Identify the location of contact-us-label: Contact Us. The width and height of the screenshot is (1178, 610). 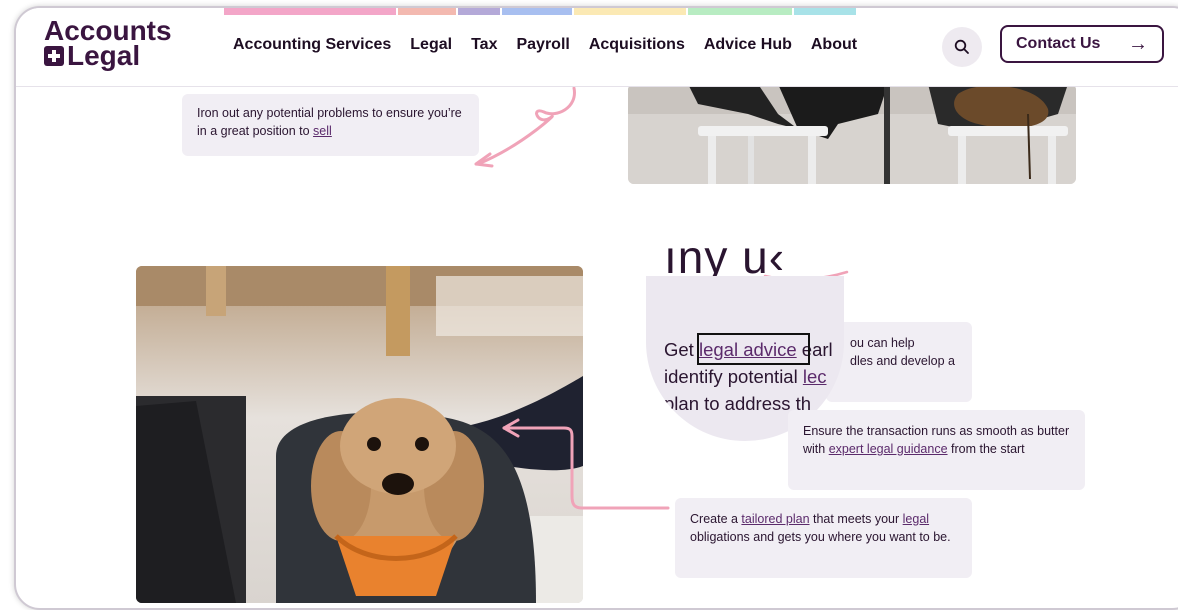
(1058, 43).